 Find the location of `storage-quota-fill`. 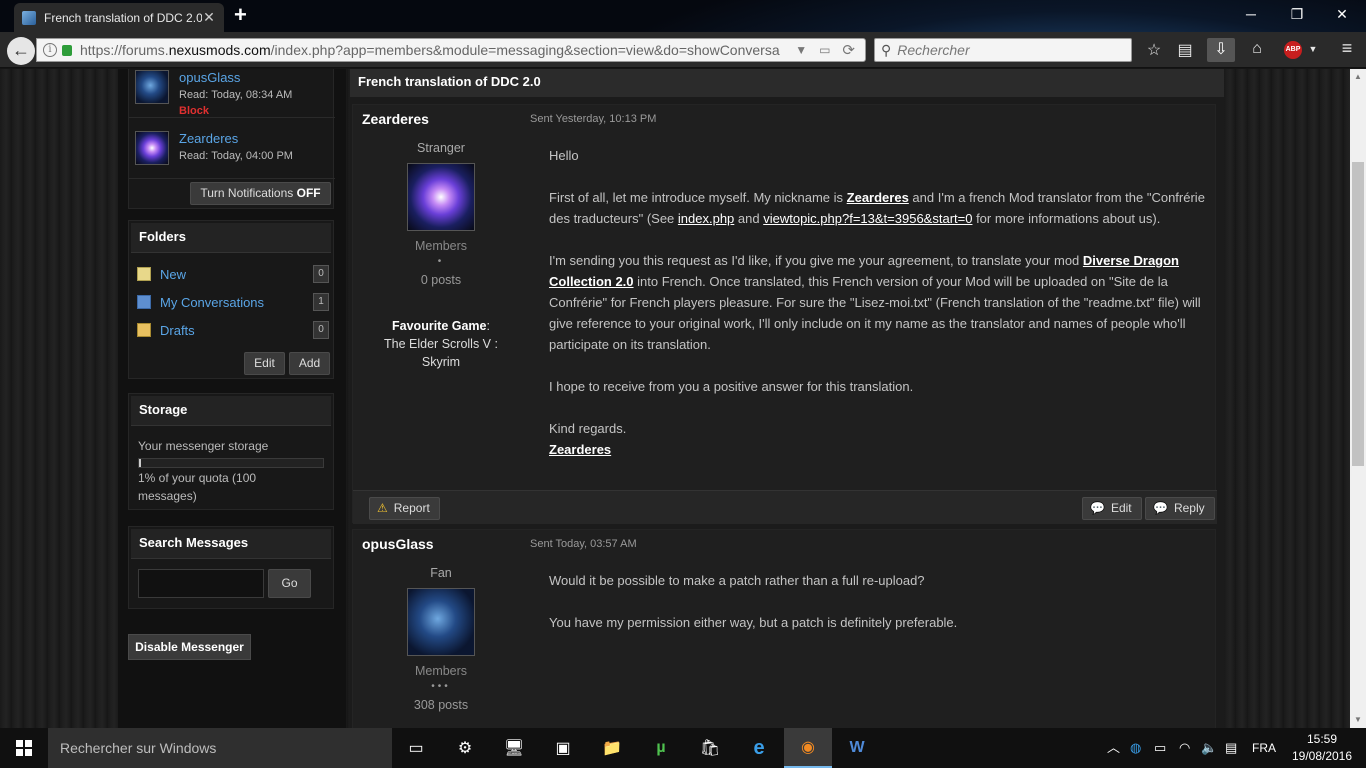

storage-quota-fill is located at coordinates (140, 463).